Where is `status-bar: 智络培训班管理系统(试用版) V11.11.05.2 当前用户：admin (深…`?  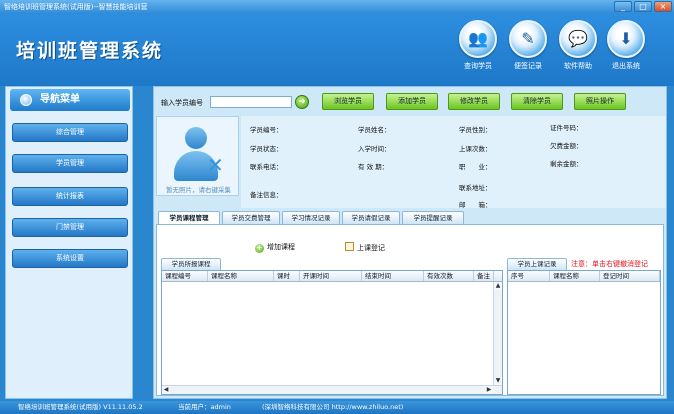 status-bar: 智络培训班管理系统(试用版) V11.11.05.2 当前用户：admin (深… is located at coordinates (337, 407).